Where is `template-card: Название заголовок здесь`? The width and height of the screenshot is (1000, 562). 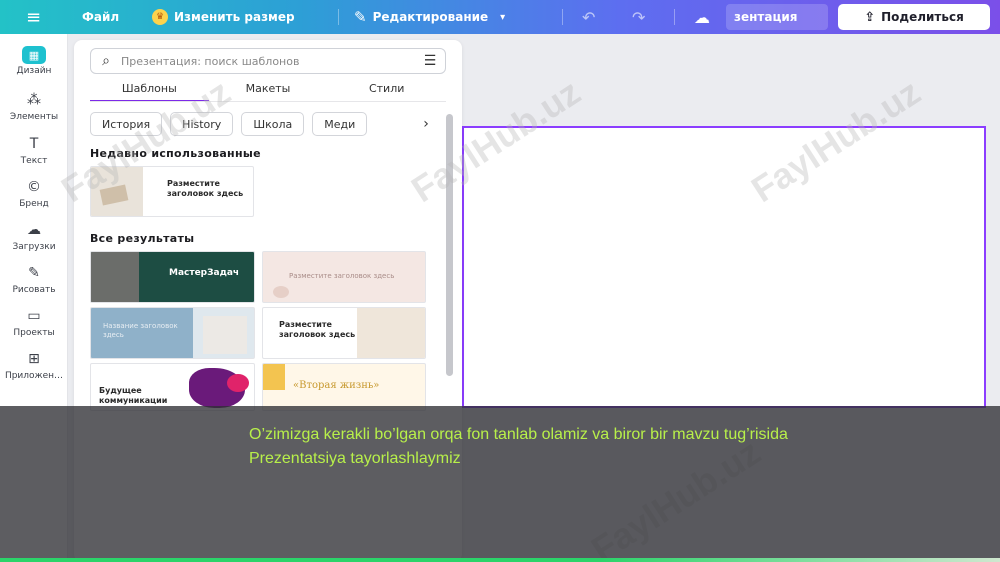
template-card: Название заголовок здесь is located at coordinates (172, 333).